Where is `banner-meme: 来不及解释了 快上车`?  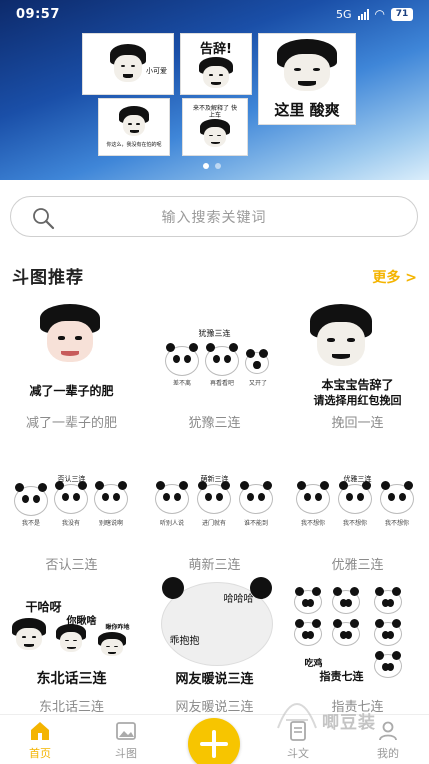 banner-meme: 来不及解释了 快上车 is located at coordinates (215, 127).